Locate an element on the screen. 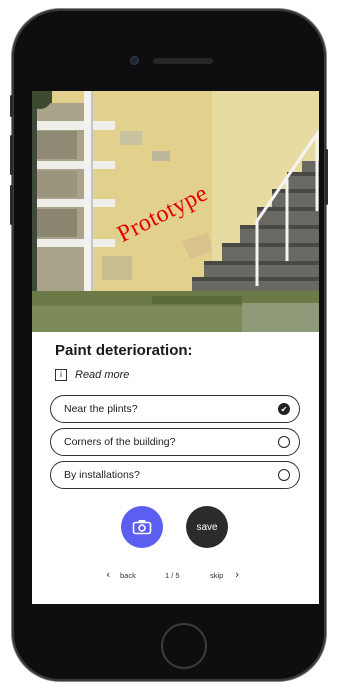 This screenshot has width=337, height=689. chevron-right-icon: › is located at coordinates (237, 574).